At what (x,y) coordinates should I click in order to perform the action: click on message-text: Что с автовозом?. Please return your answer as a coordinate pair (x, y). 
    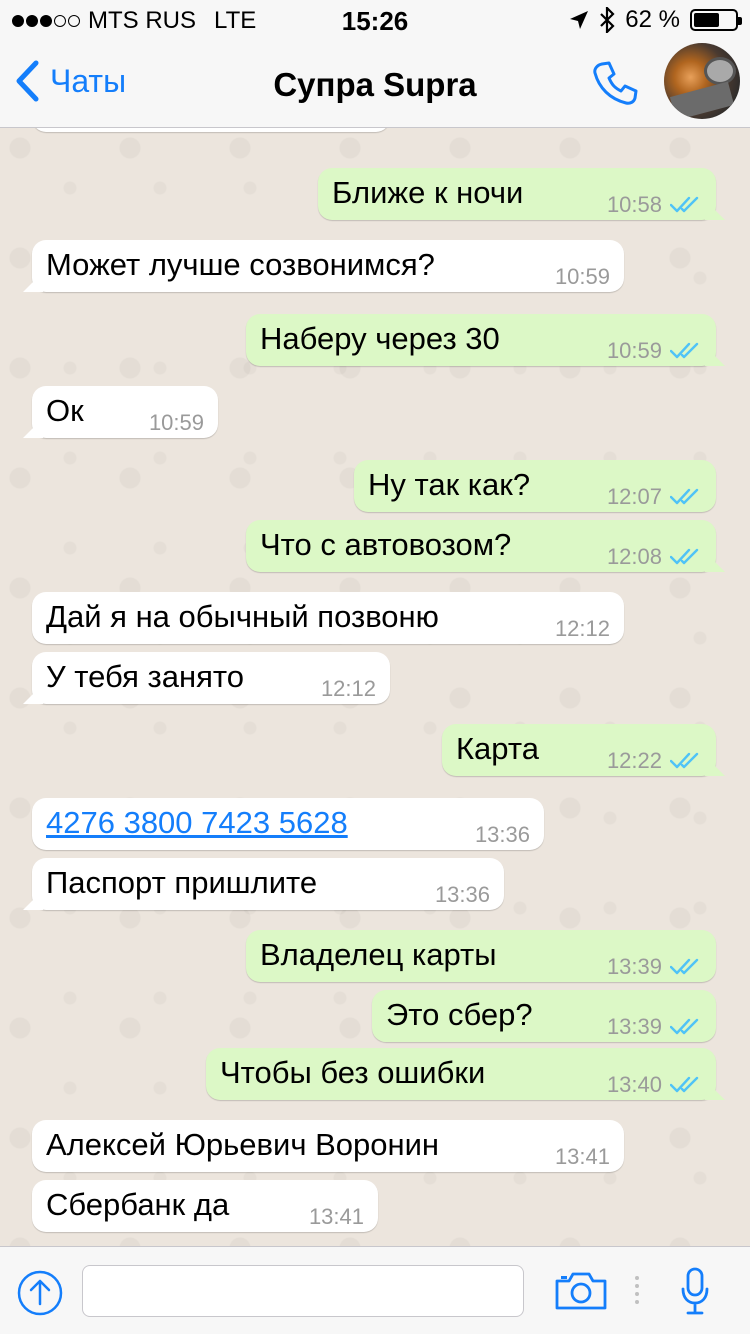
    Looking at the image, I should click on (386, 544).